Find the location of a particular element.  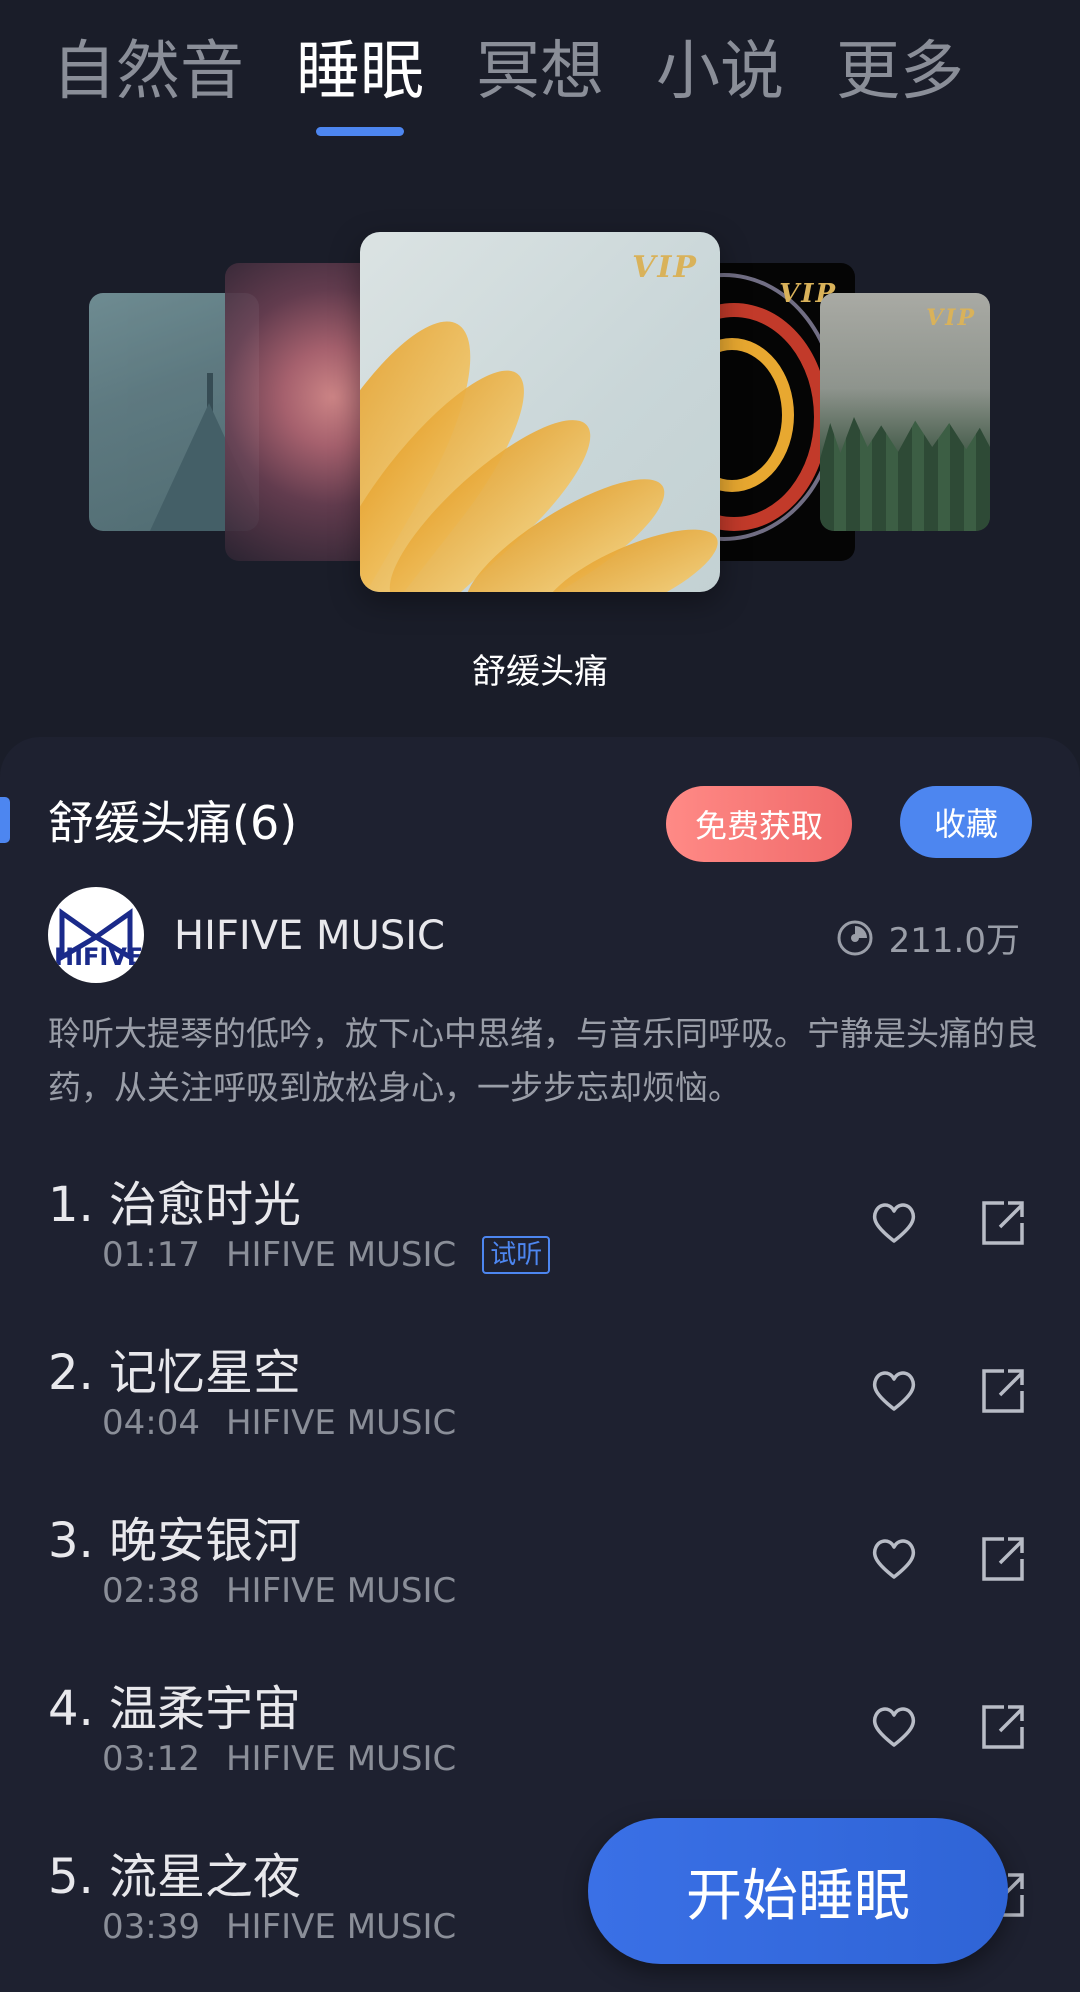

track-row: 3. 晚安银河 02:38 HIFIVE MUSIC is located at coordinates (540, 1576).